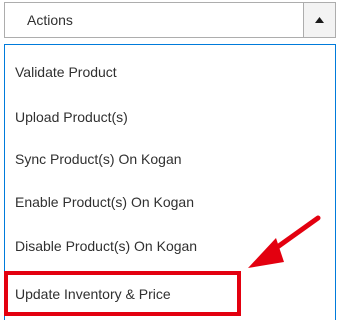 Image resolution: width=338 pixels, height=320 pixels. I want to click on red-arrow-icon, so click(284, 241).